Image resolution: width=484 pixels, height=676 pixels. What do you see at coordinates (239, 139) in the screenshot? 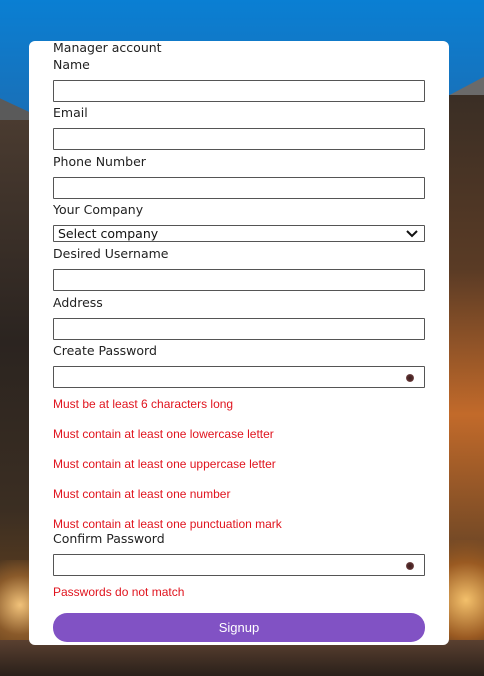
I see `email-input` at bounding box center [239, 139].